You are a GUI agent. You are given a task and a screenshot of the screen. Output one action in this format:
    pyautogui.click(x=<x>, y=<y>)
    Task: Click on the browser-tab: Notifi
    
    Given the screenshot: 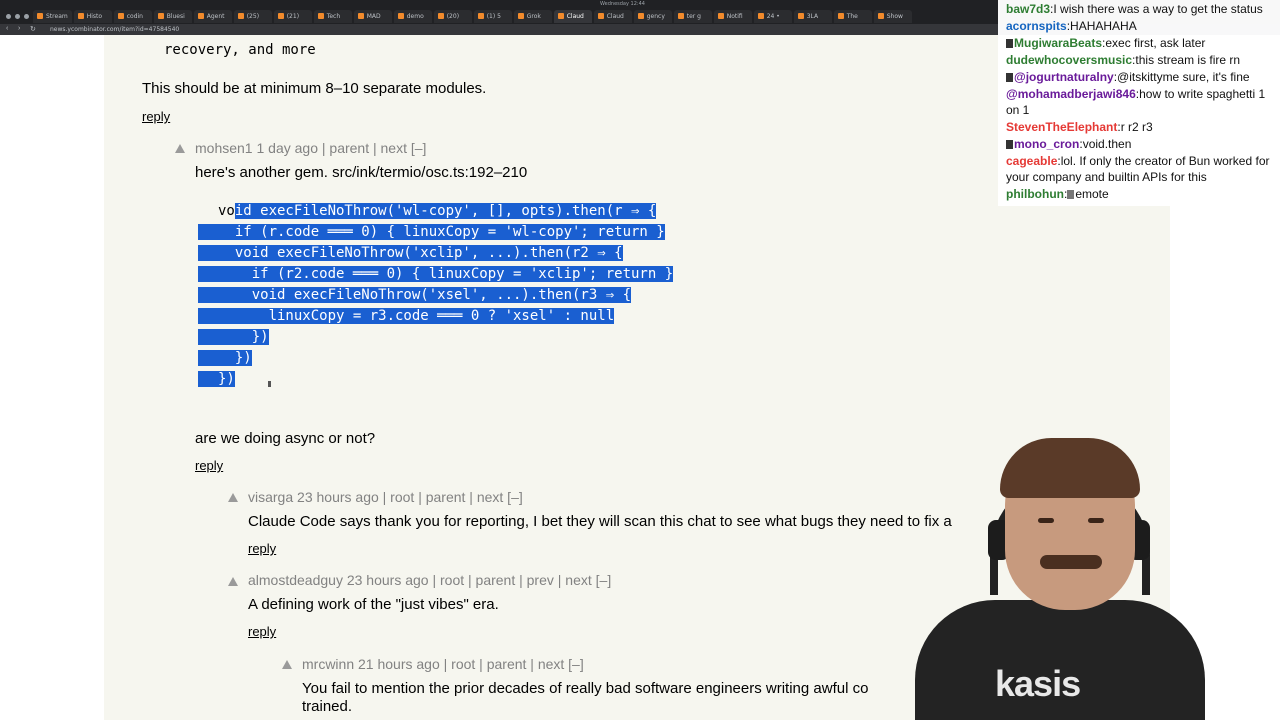 What is the action you would take?
    pyautogui.click(x=732, y=16)
    